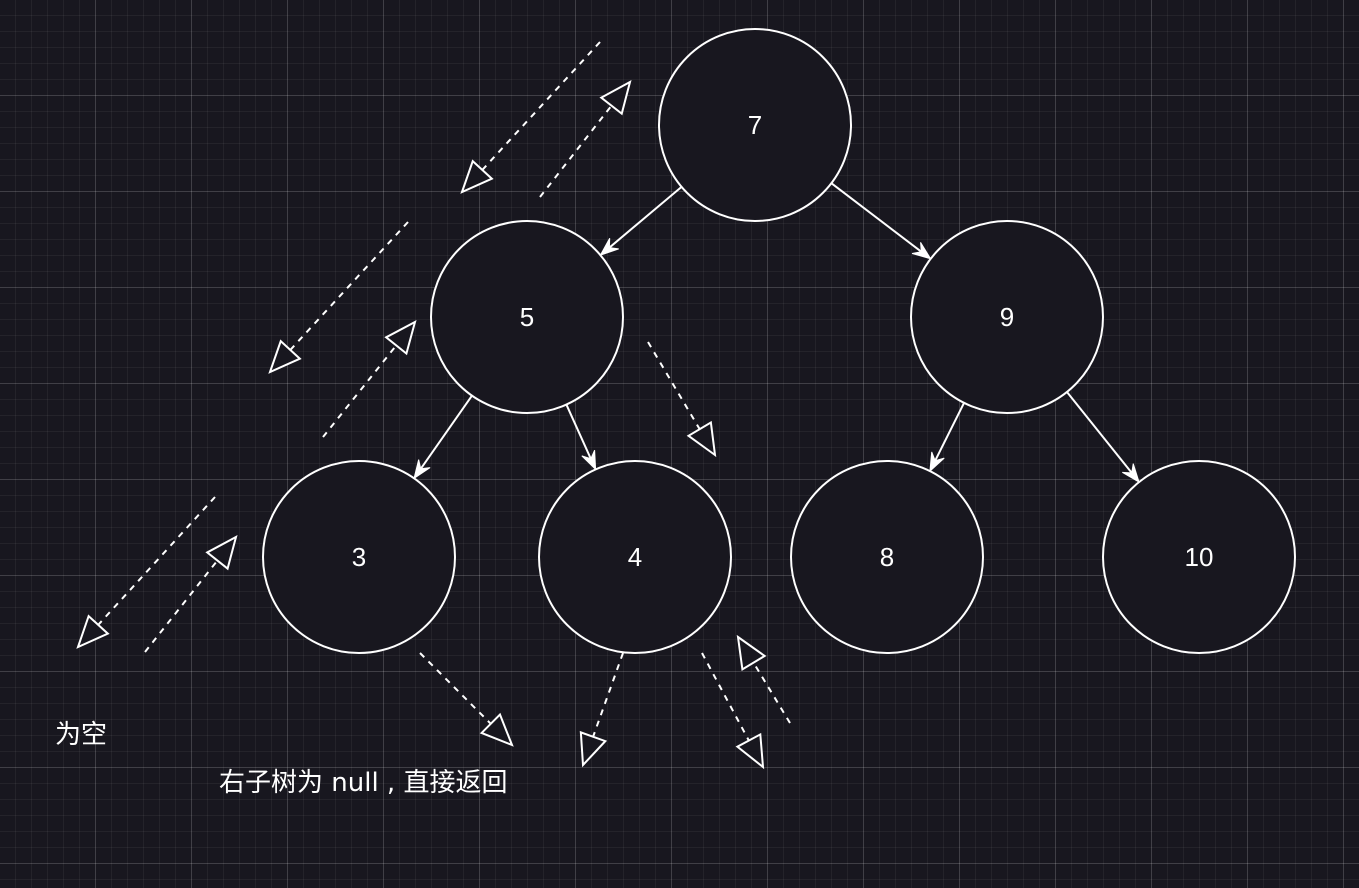  I want to click on node-label: 8, so click(887, 557).